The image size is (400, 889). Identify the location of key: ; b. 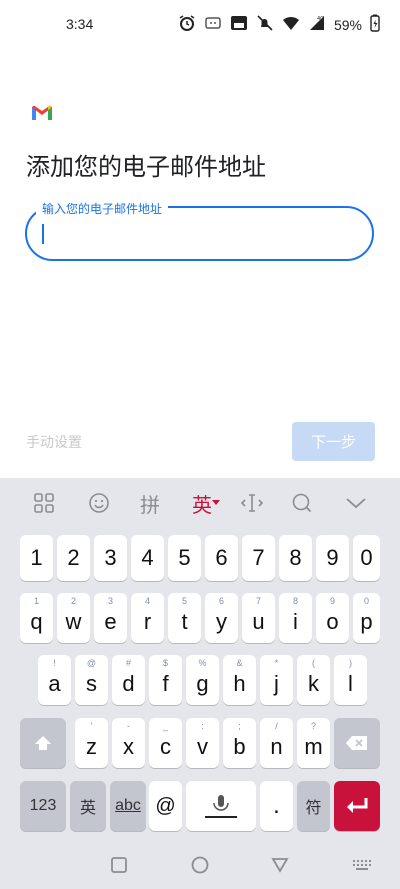
(239, 743).